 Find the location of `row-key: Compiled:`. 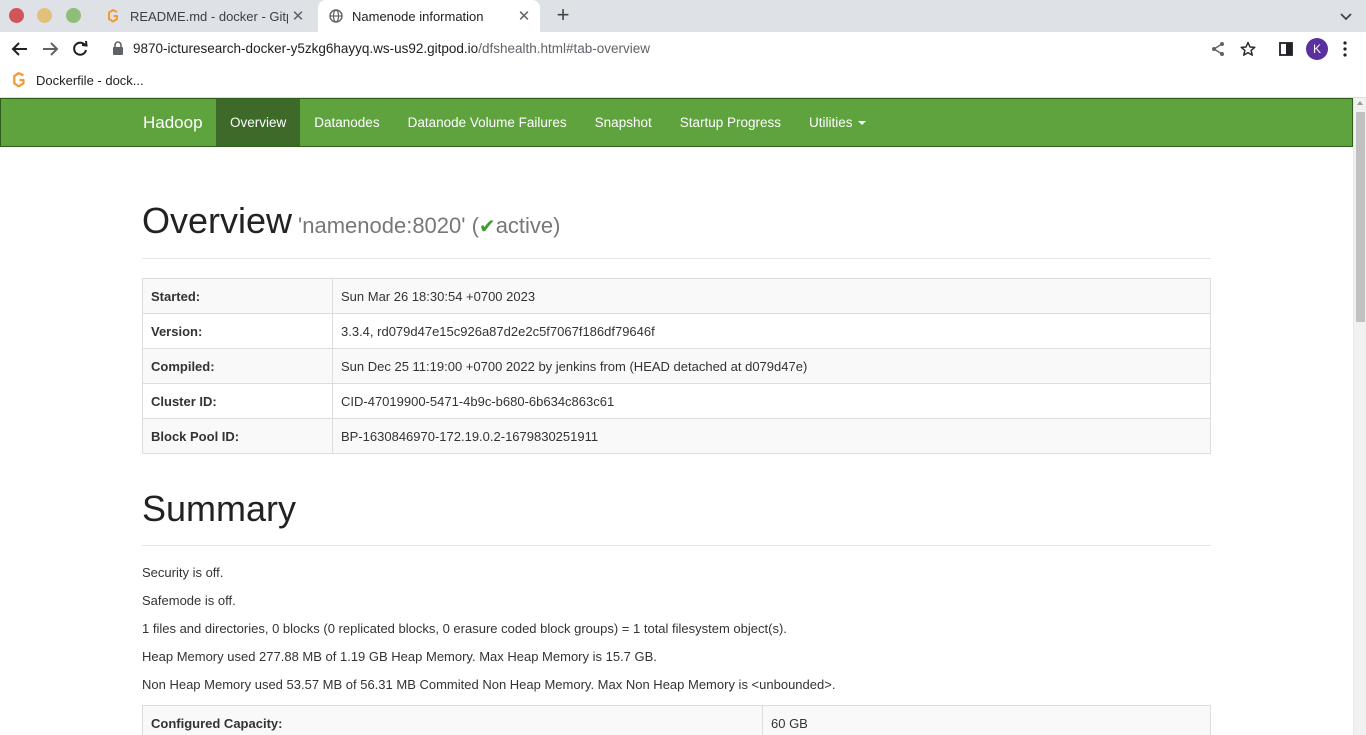

row-key: Compiled: is located at coordinates (237, 366).